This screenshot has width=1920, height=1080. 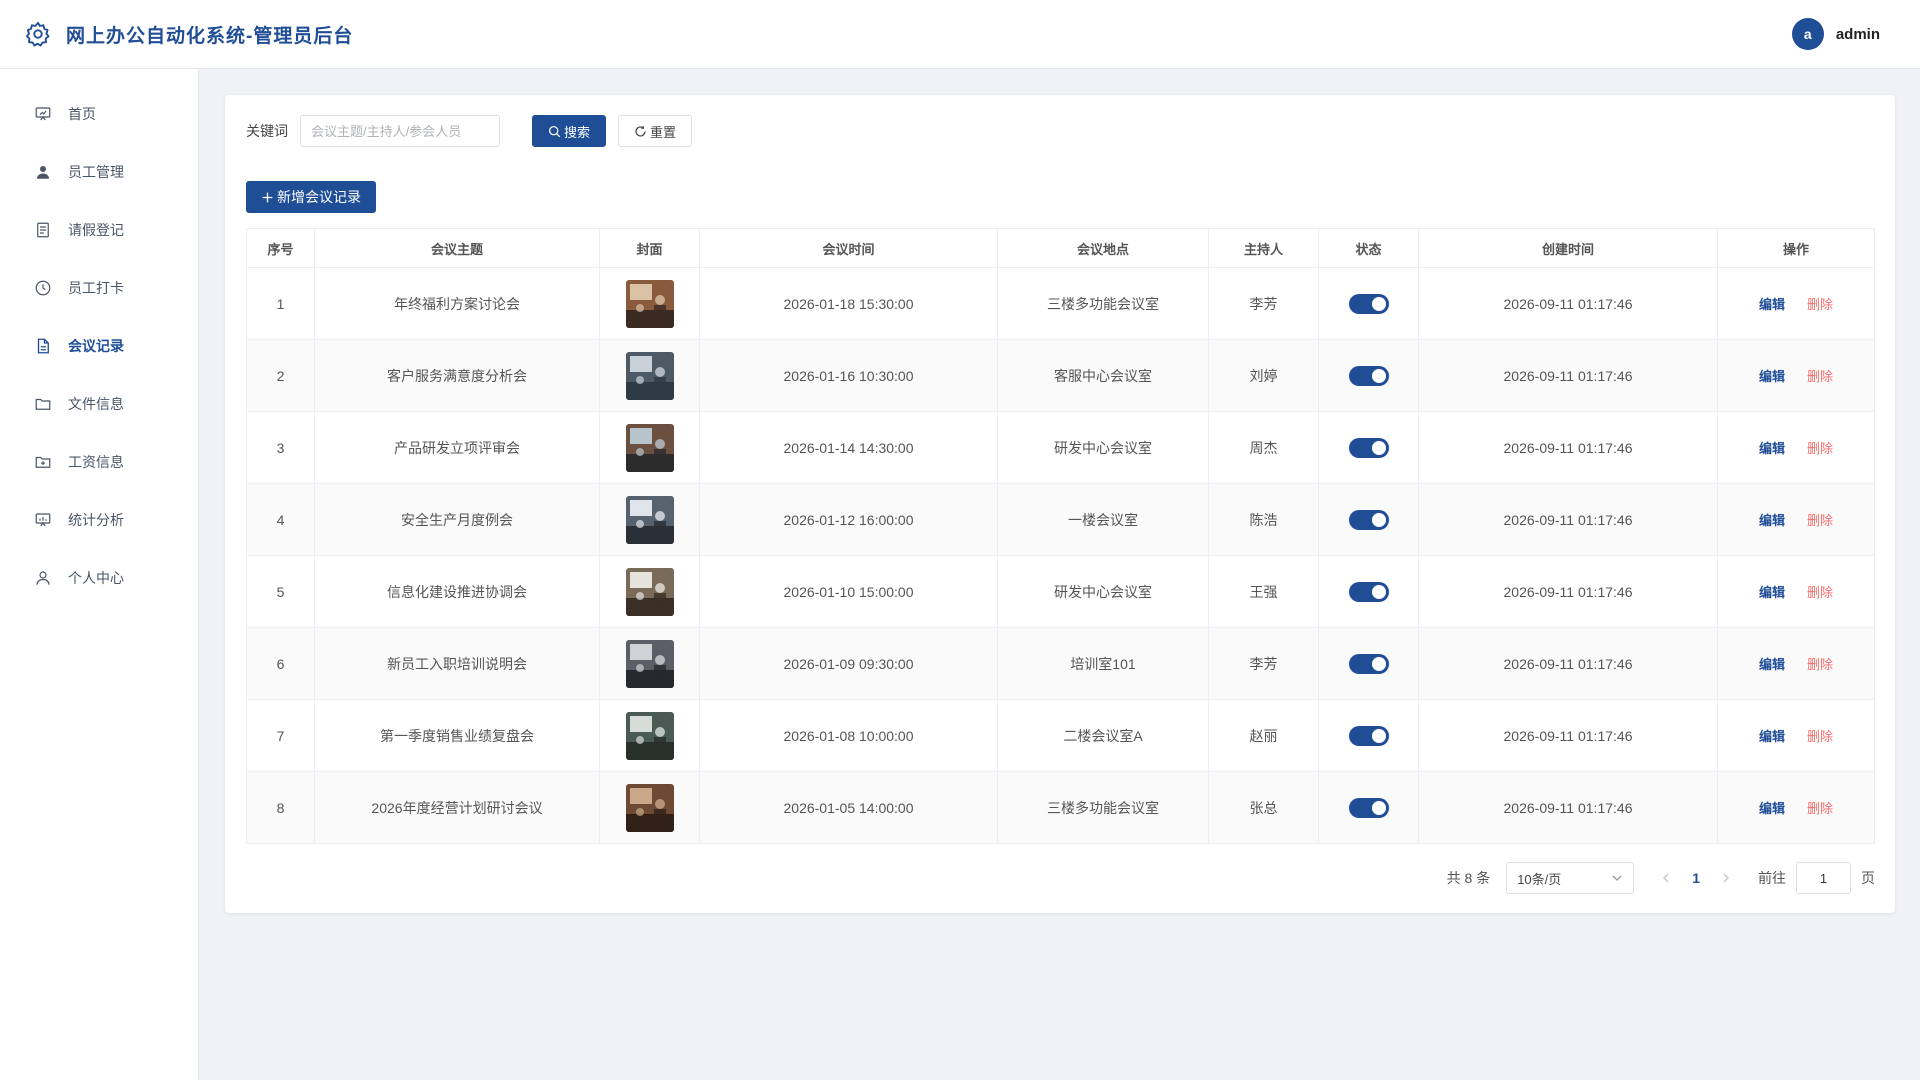 What do you see at coordinates (1103, 375) in the screenshot?
I see `cell-place: 客服中心会议室` at bounding box center [1103, 375].